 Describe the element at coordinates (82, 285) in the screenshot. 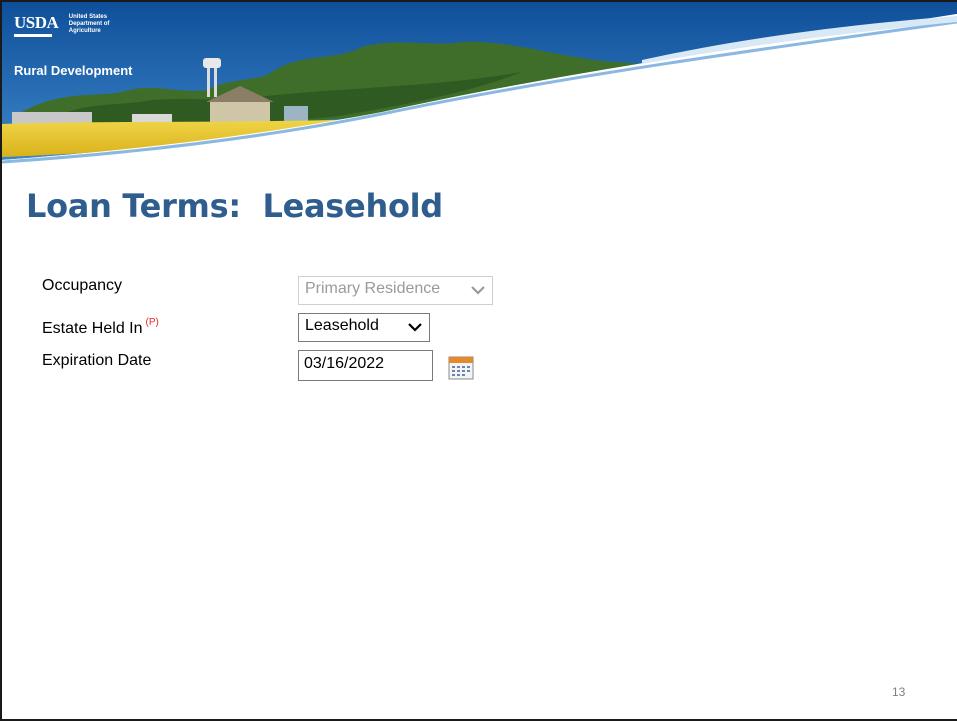

I see `occupancy-label: Occupancy` at that location.